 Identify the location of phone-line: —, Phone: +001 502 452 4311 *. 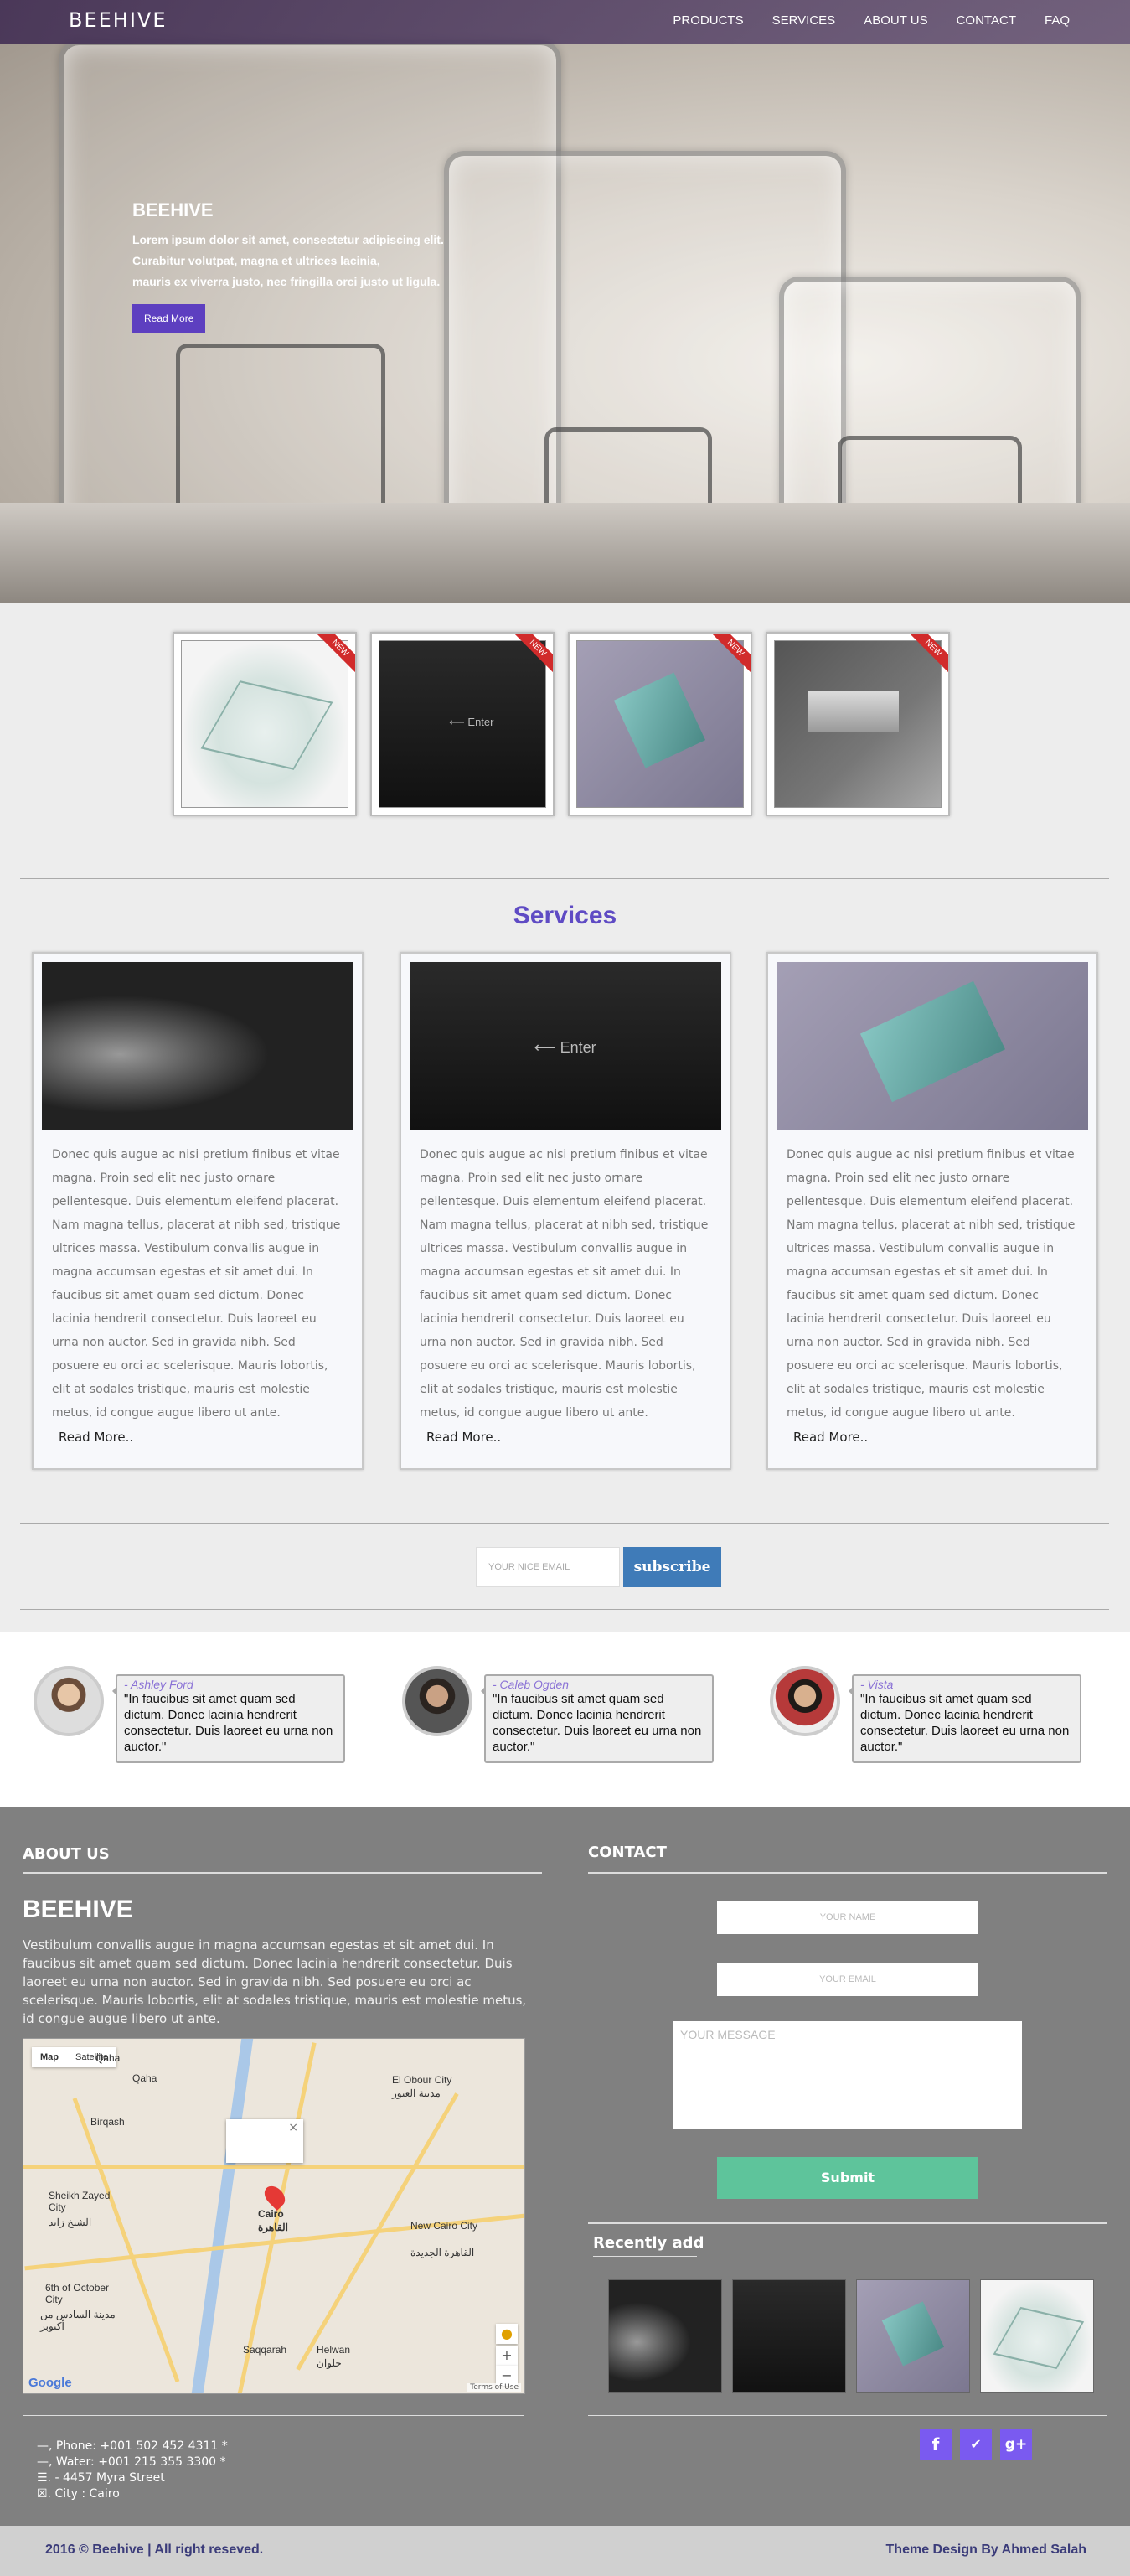
(132, 2446).